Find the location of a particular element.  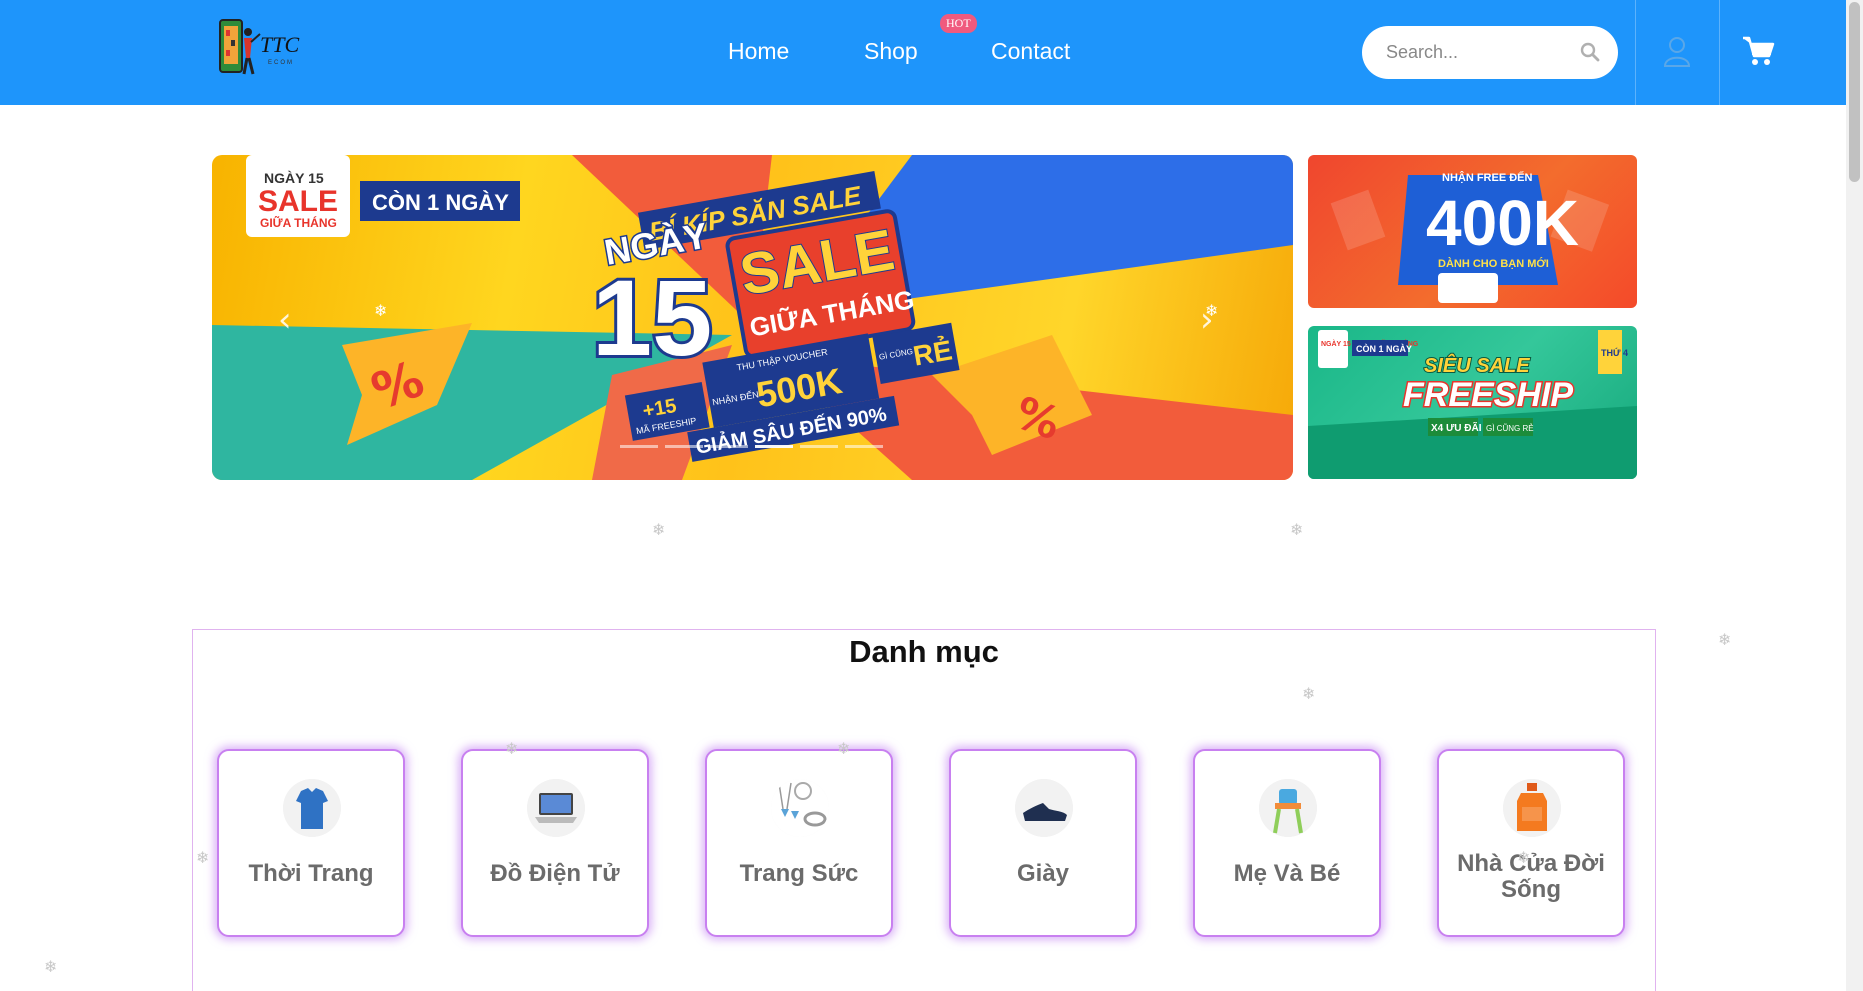

category-card-nha-cua-doi-song: Nhà Cửa Đời Sống is located at coordinates (1531, 843).